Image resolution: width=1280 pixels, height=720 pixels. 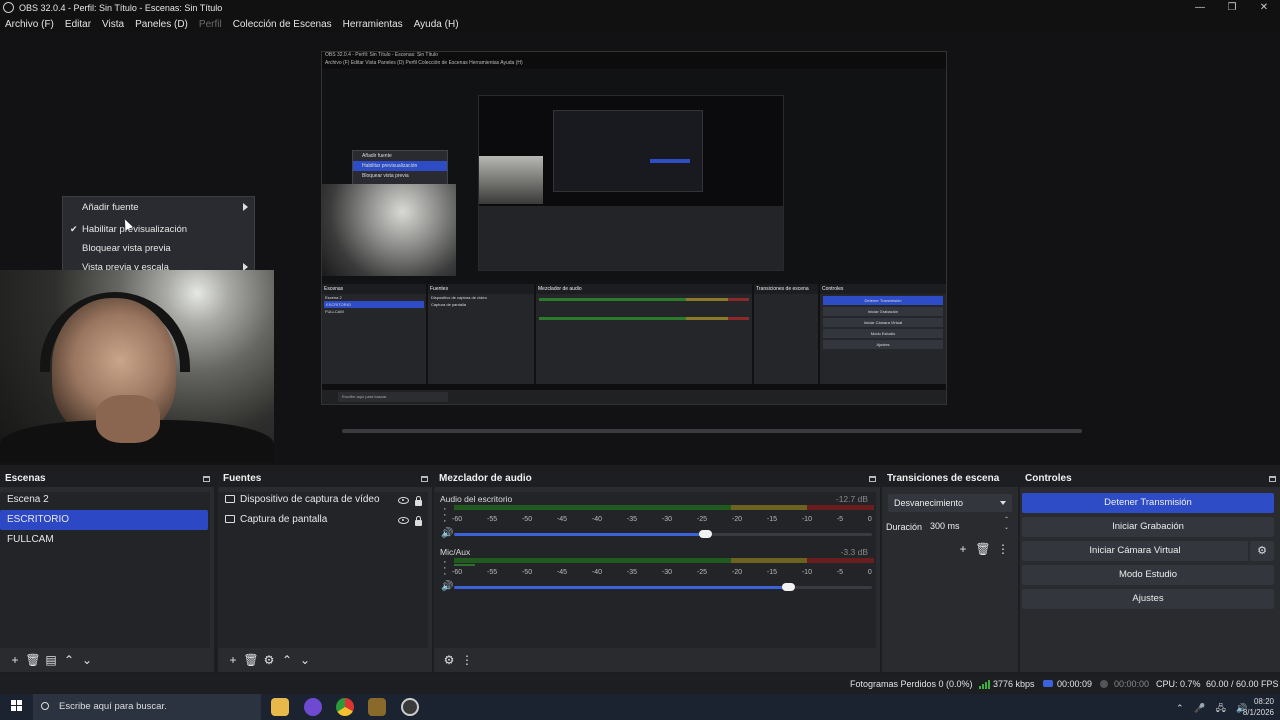 What do you see at coordinates (883, 300) in the screenshot?
I see `nested-control: Detener Transmisión` at bounding box center [883, 300].